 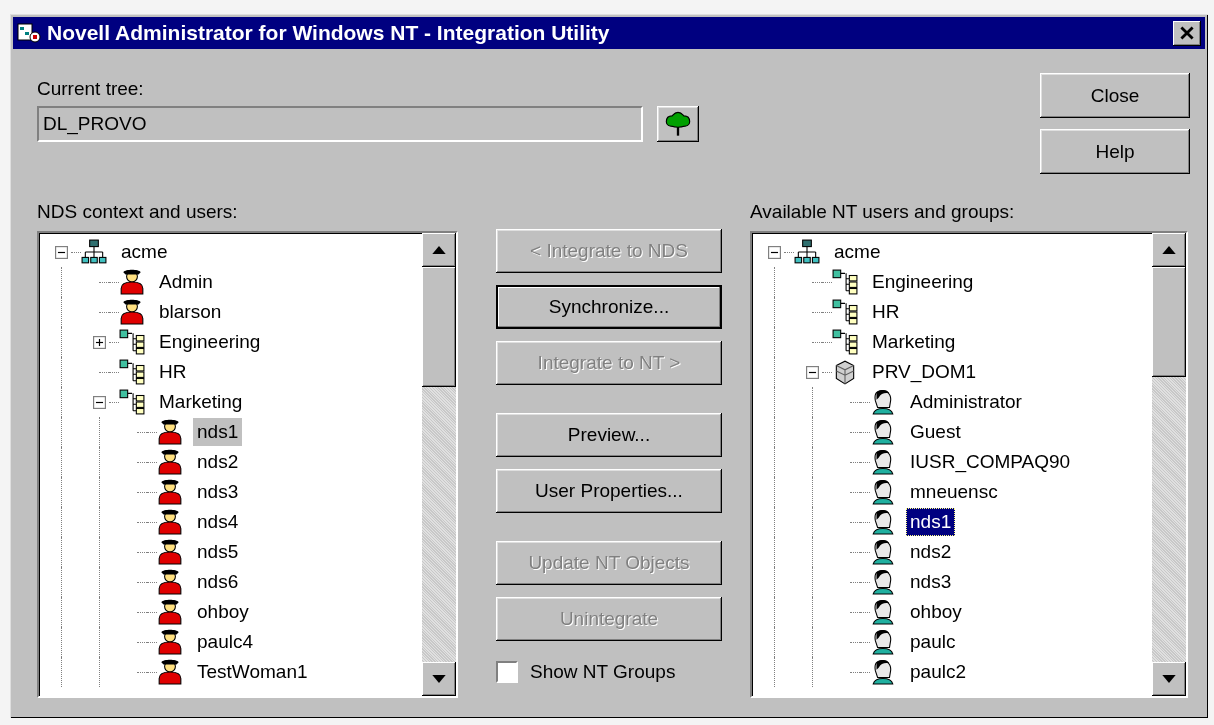 What do you see at coordinates (329, 33) in the screenshot?
I see `window-title: Novell Administrator for Windows NT - Integration Utility` at bounding box center [329, 33].